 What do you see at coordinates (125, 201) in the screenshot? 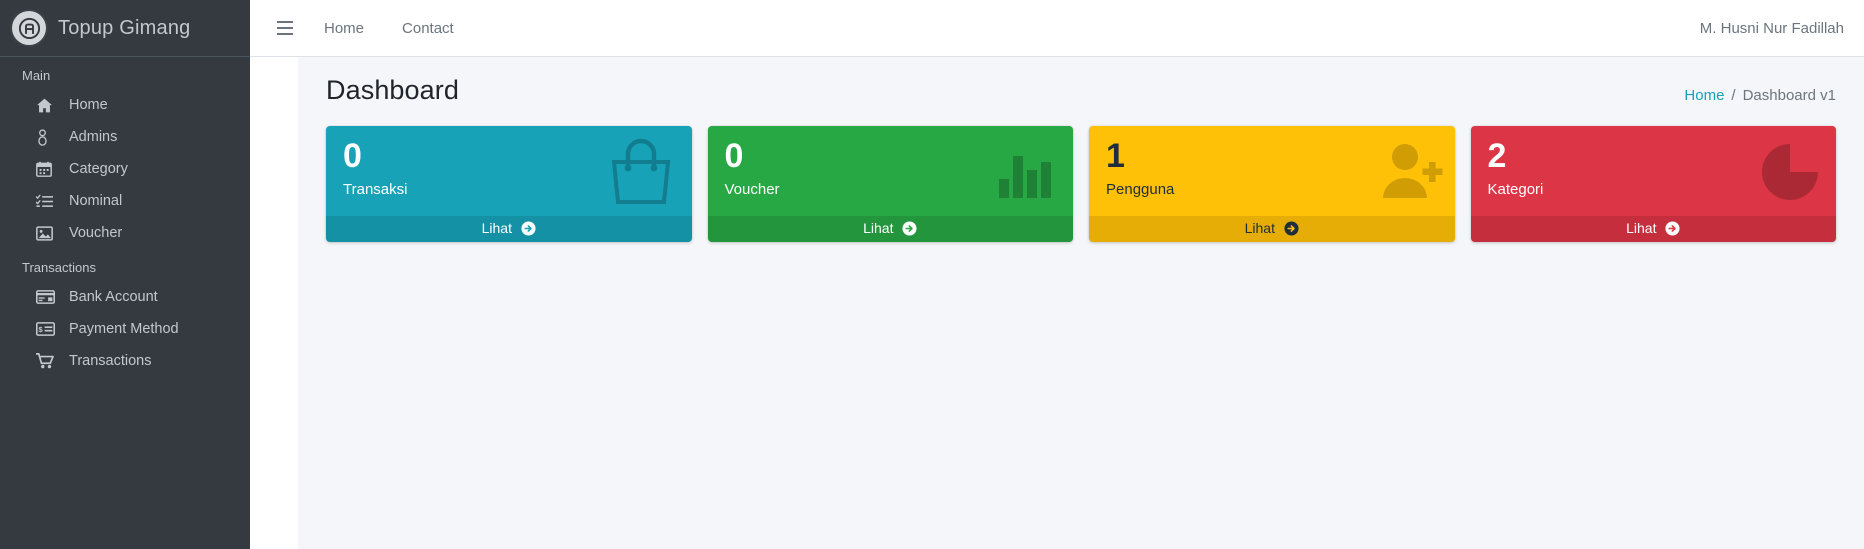
I see `sidebar-item-nominal: Nominal` at bounding box center [125, 201].